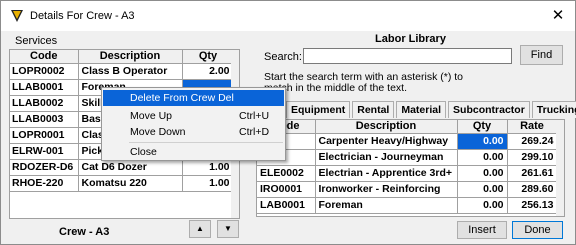  What do you see at coordinates (158, 132) in the screenshot?
I see `menu-item-label: Move Down` at bounding box center [158, 132].